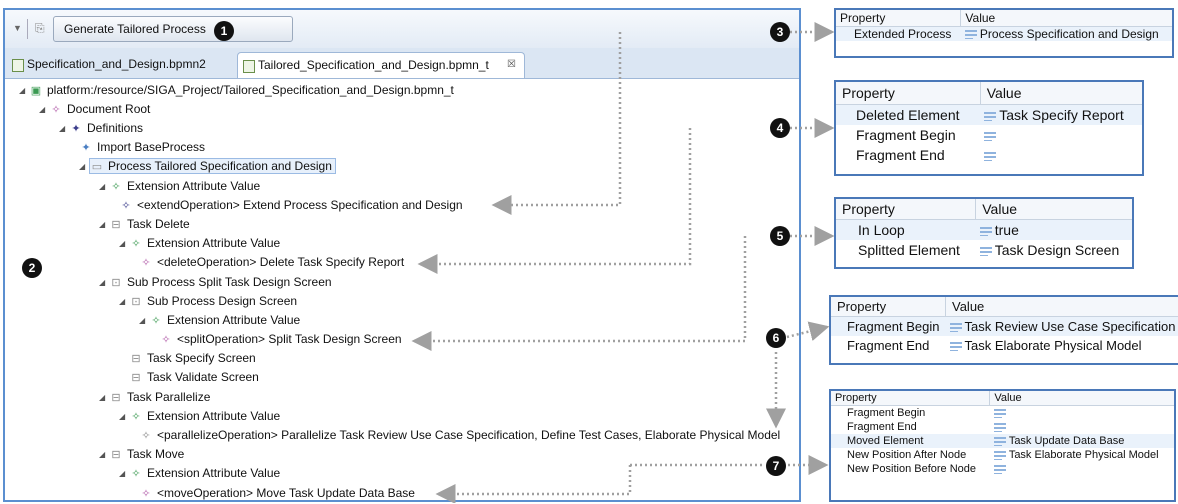 The height and width of the screenshot is (504, 1178). I want to click on callout-badge-1: 1, so click(224, 31).